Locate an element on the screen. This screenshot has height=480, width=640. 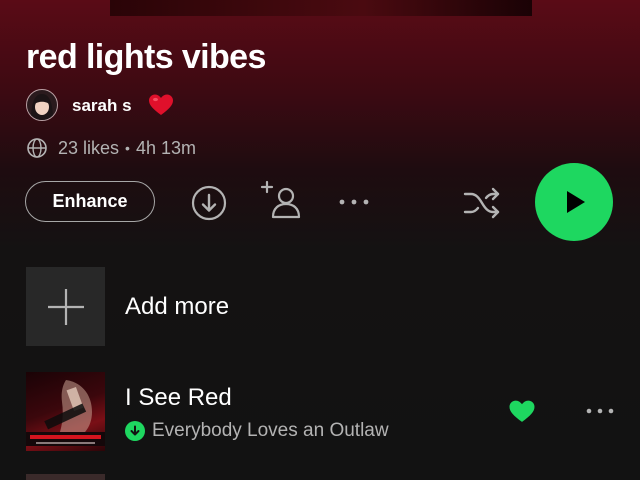
owner-avatar is located at coordinates (42, 105).